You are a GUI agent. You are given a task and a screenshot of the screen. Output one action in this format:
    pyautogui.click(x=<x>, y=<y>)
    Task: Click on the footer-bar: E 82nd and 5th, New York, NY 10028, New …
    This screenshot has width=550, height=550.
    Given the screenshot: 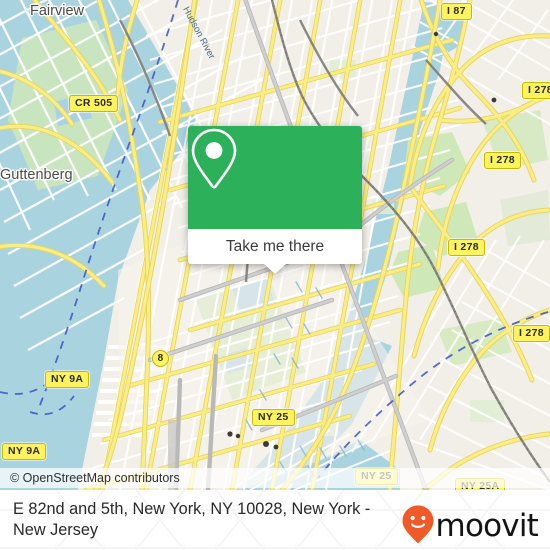 What is the action you would take?
    pyautogui.click(x=275, y=520)
    